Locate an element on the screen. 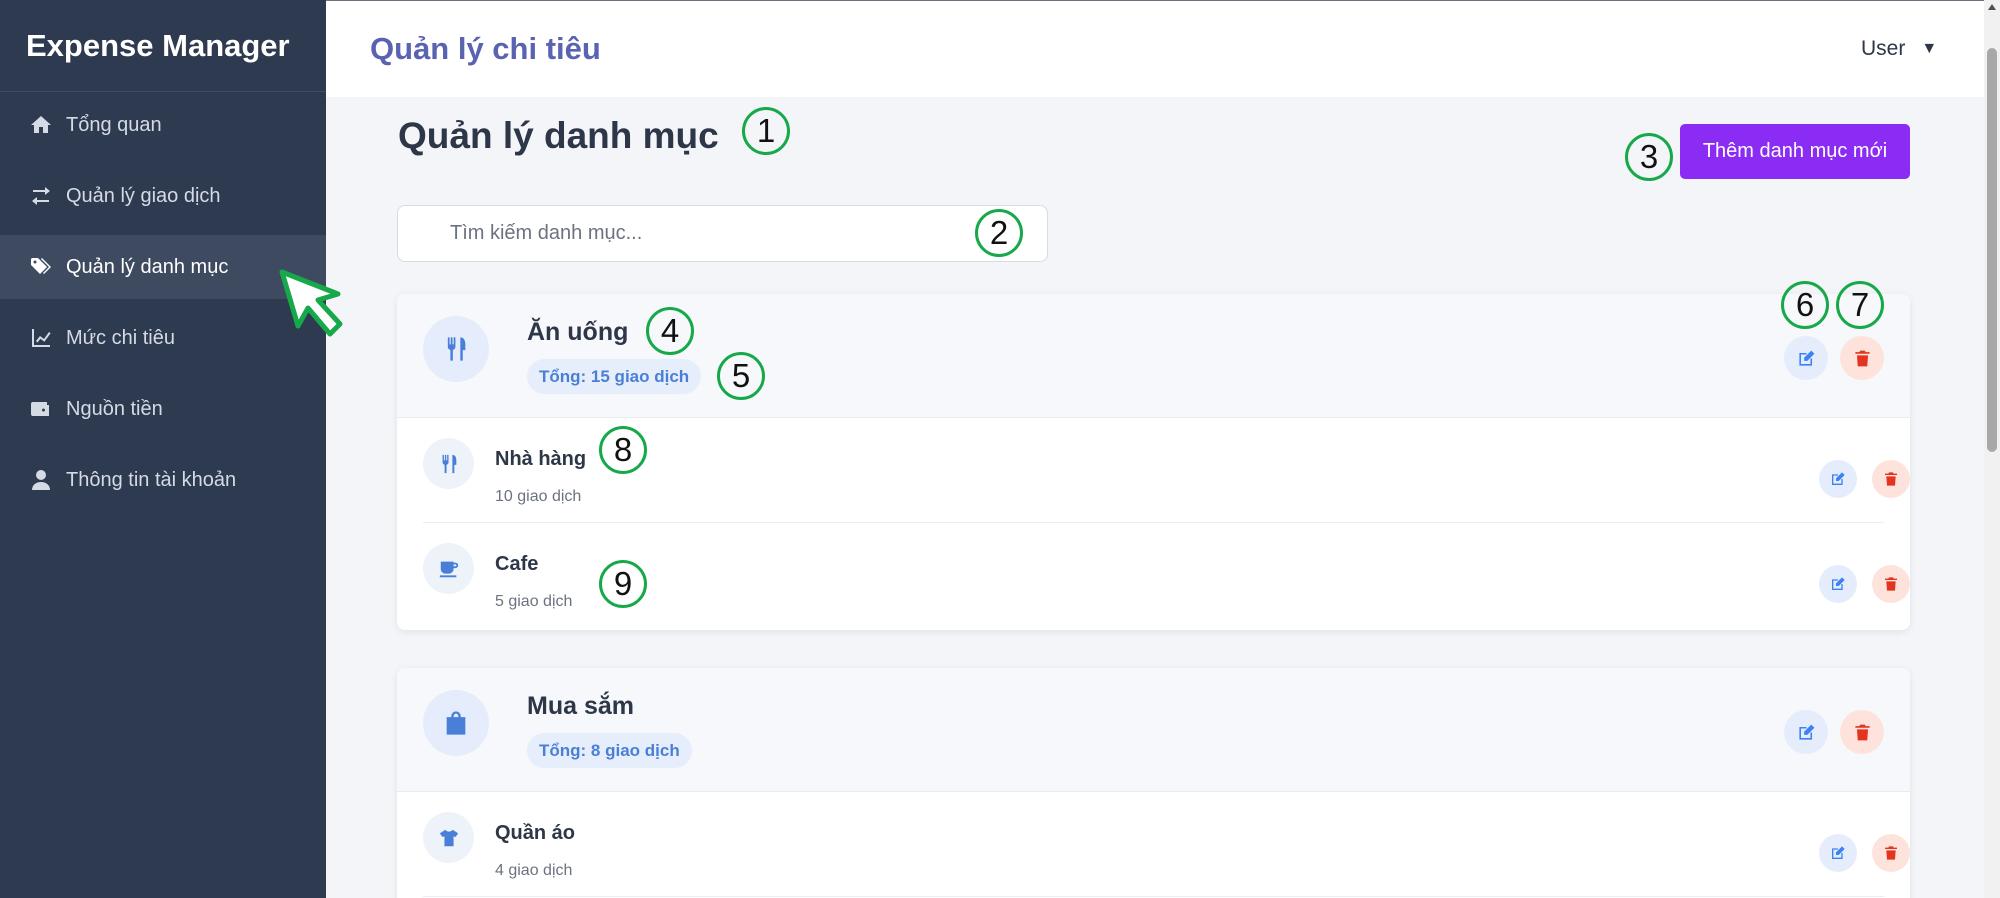 This screenshot has height=898, width=2000. scroll-up-arrow-icon is located at coordinates (1992, 7).